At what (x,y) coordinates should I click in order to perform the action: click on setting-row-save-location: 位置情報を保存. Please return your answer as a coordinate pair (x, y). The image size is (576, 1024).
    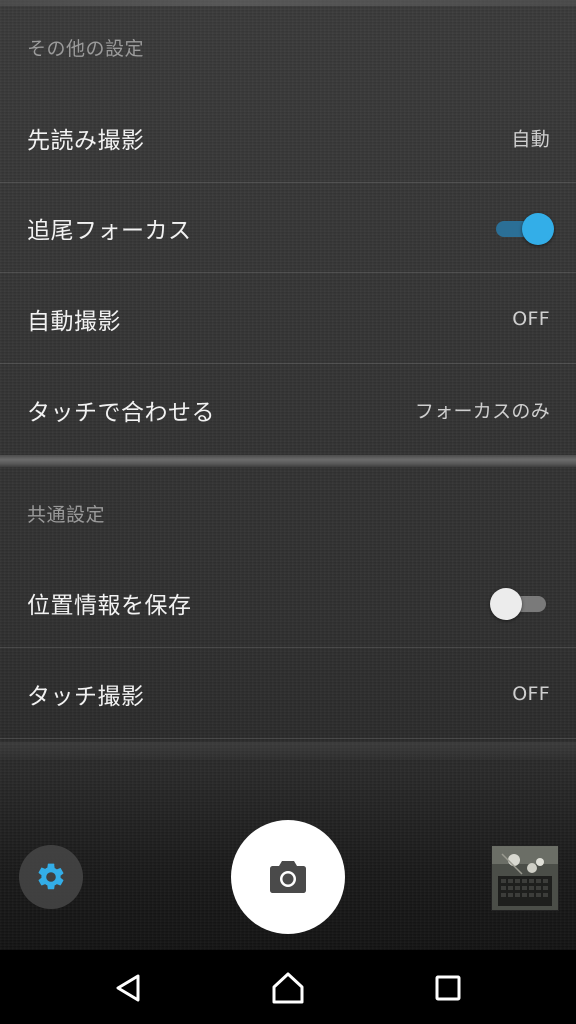
    Looking at the image, I should click on (288, 603).